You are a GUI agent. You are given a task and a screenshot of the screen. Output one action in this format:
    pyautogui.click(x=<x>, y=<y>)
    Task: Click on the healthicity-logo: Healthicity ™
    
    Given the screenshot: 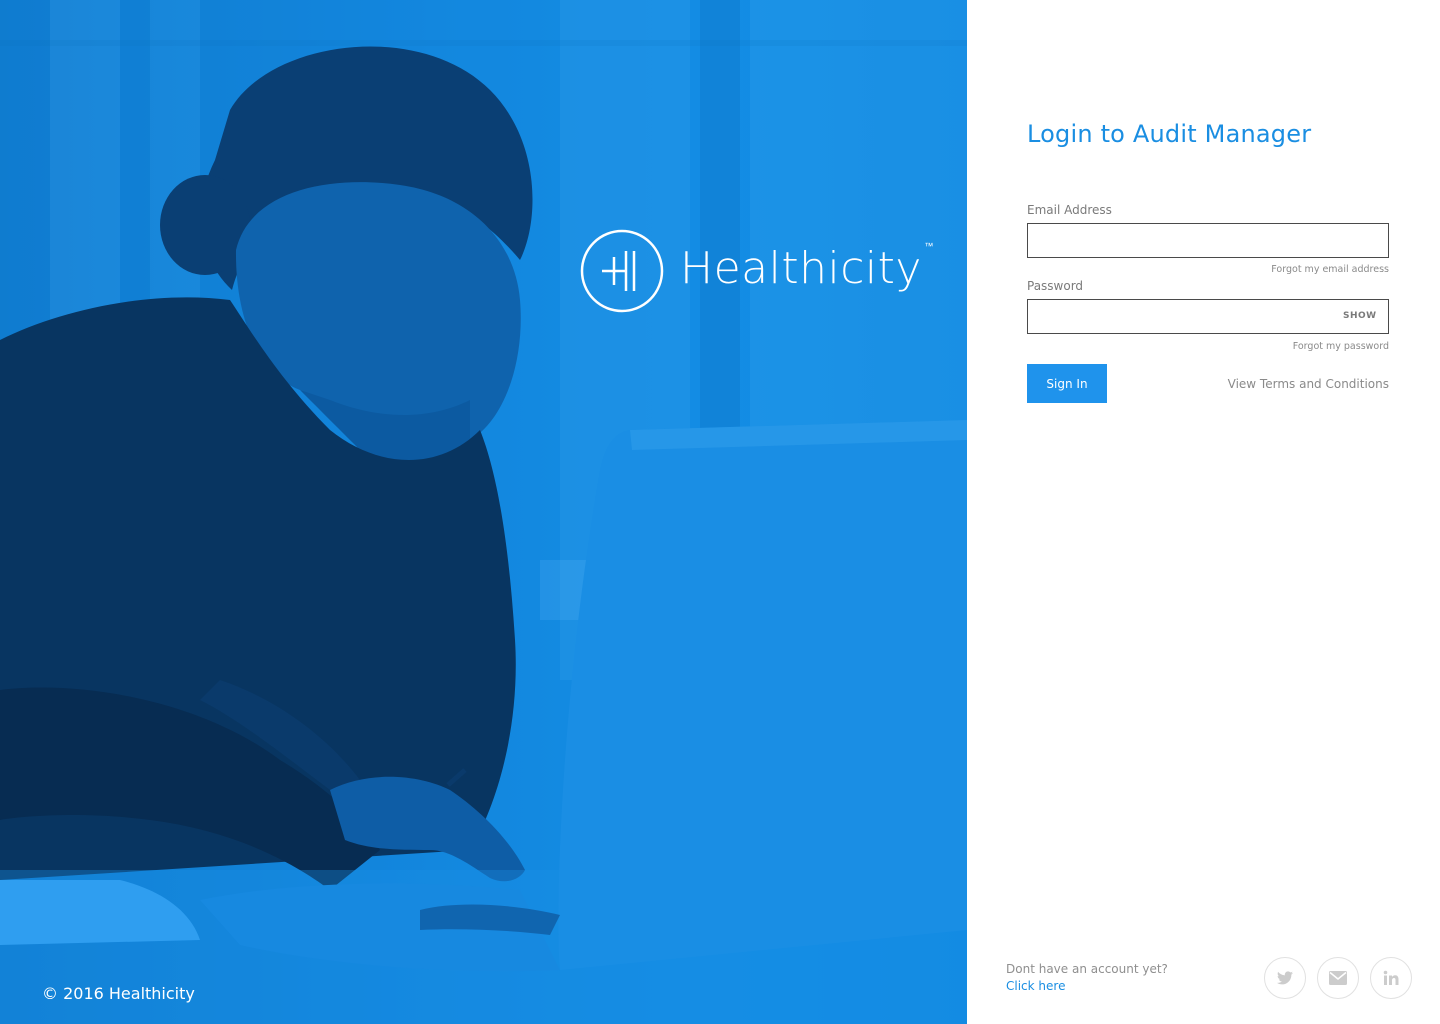 What is the action you would take?
    pyautogui.click(x=757, y=271)
    